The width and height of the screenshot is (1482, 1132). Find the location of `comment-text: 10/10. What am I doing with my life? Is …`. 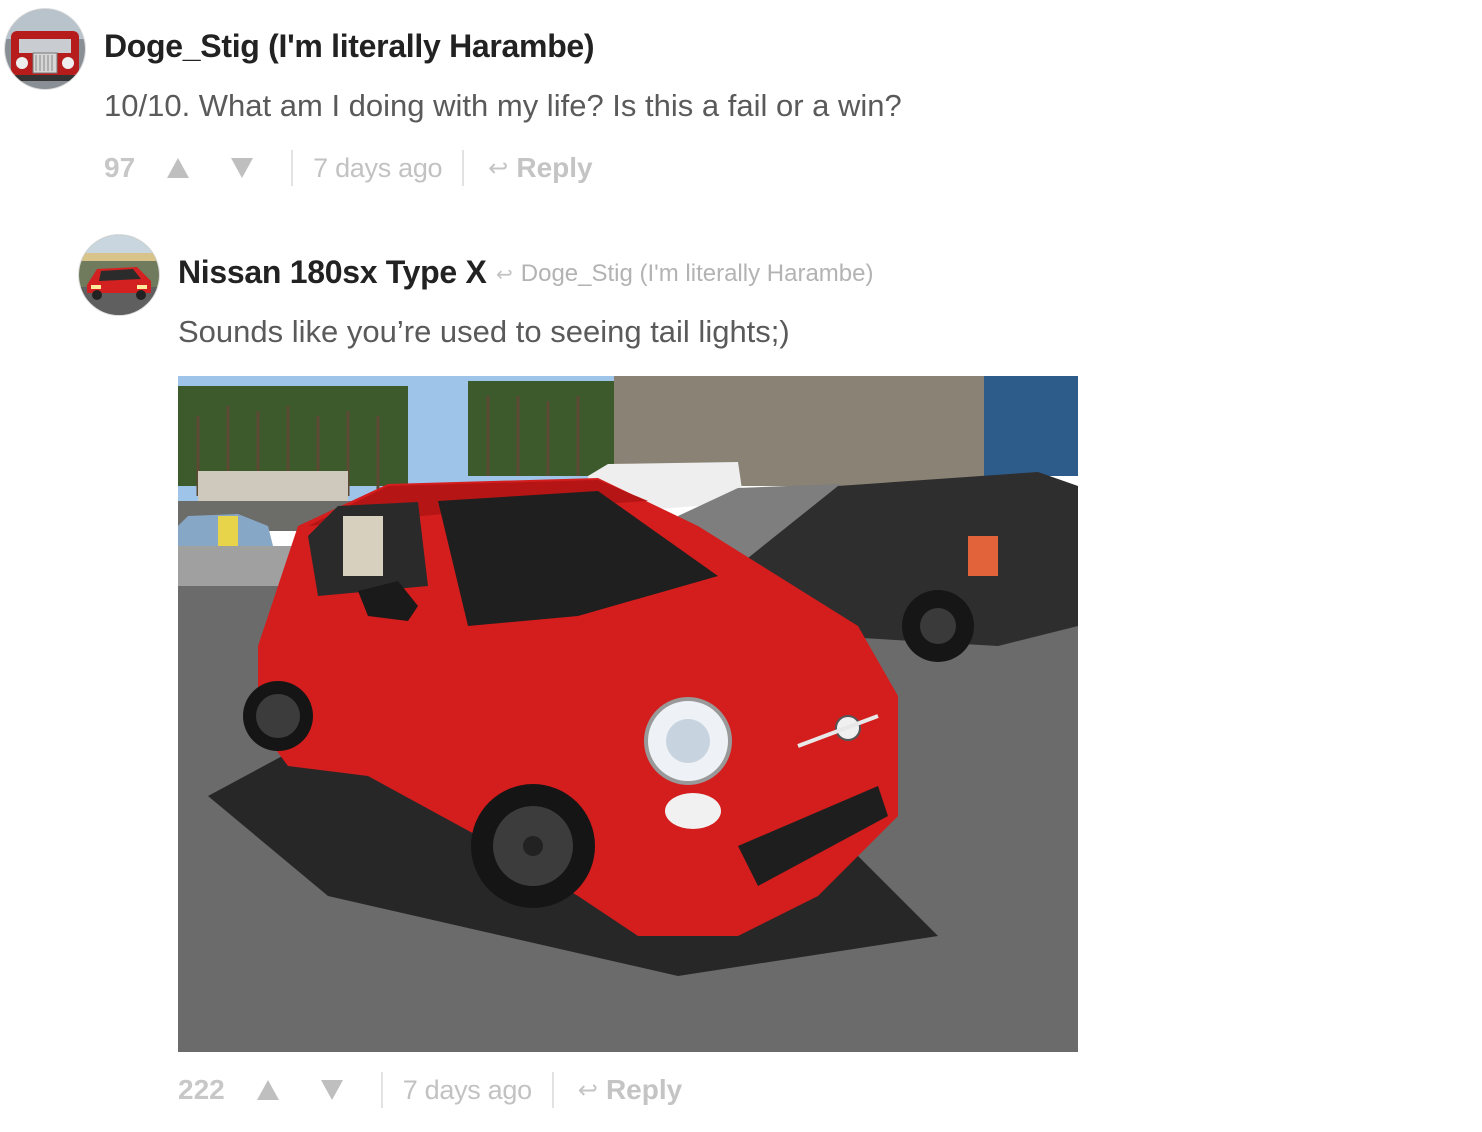

comment-text: 10/10. What am I doing with my life? Is … is located at coordinates (503, 105).